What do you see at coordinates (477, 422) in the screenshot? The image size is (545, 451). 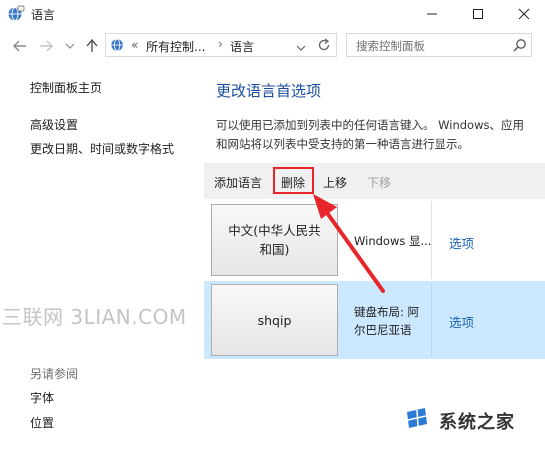 I see `brand-name: 系统之家` at bounding box center [477, 422].